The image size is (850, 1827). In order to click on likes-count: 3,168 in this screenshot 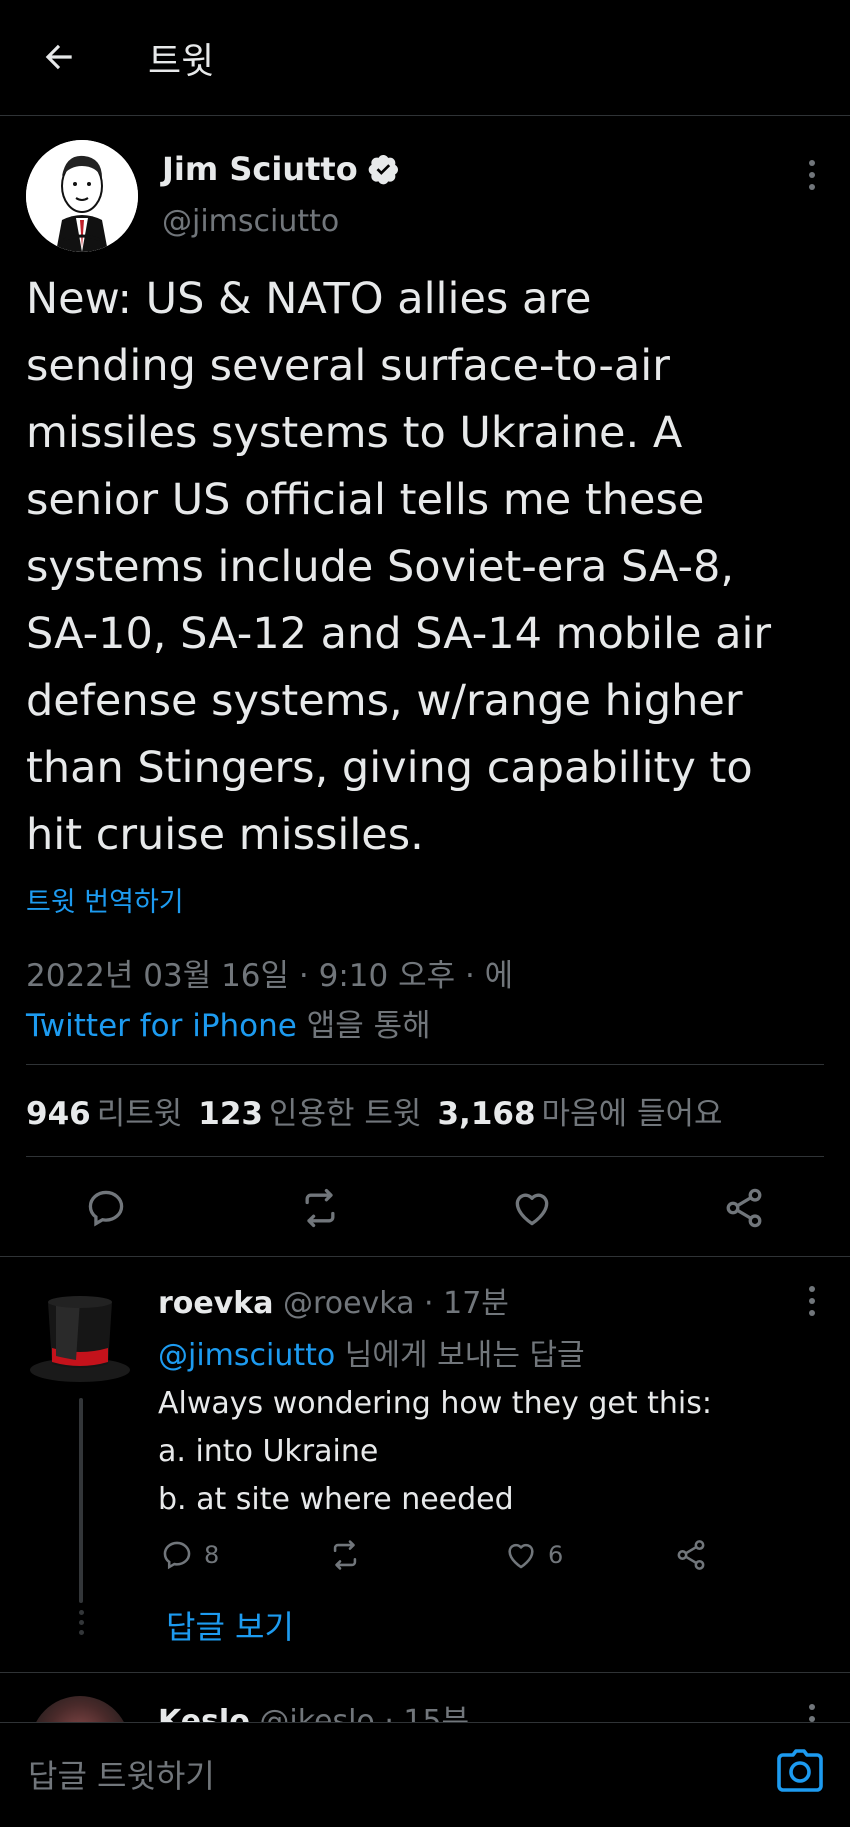, I will do `click(486, 1114)`.